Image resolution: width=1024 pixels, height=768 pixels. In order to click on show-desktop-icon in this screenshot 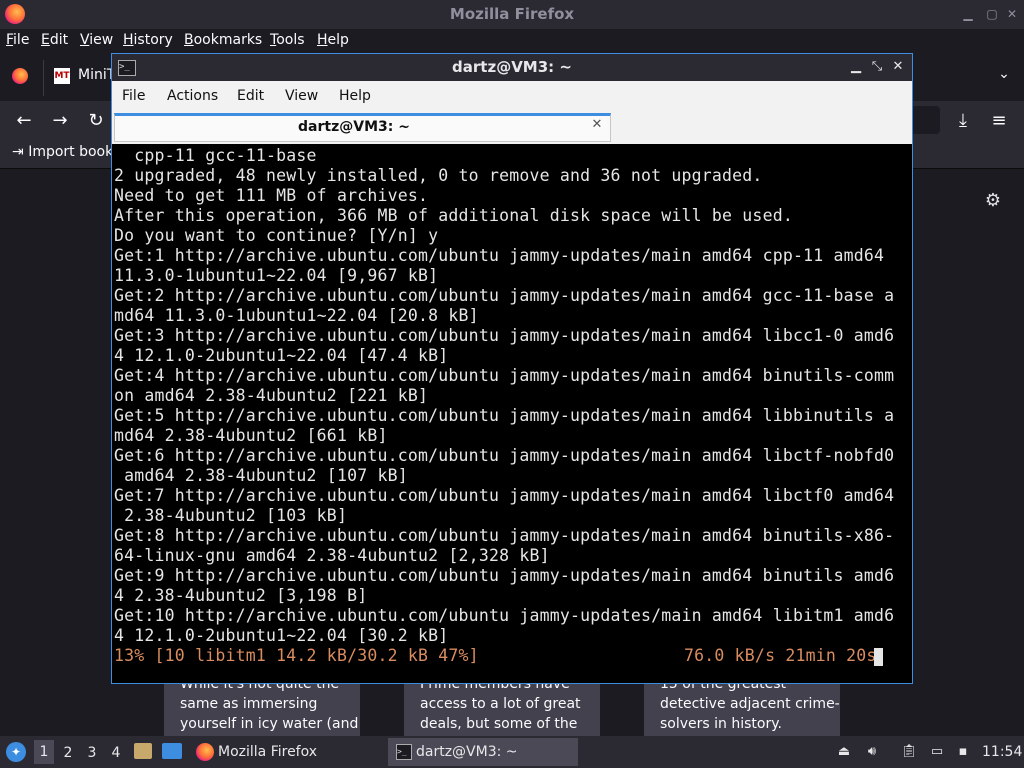, I will do `click(172, 751)`.